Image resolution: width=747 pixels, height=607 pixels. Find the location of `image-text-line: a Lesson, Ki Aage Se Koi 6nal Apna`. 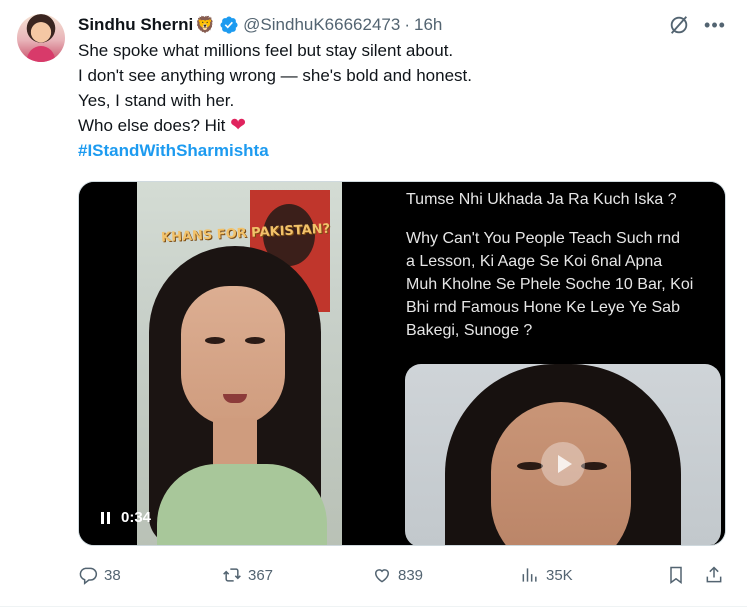

image-text-line: a Lesson, Ki Aage Se Koi 6nal Apna is located at coordinates (534, 261).